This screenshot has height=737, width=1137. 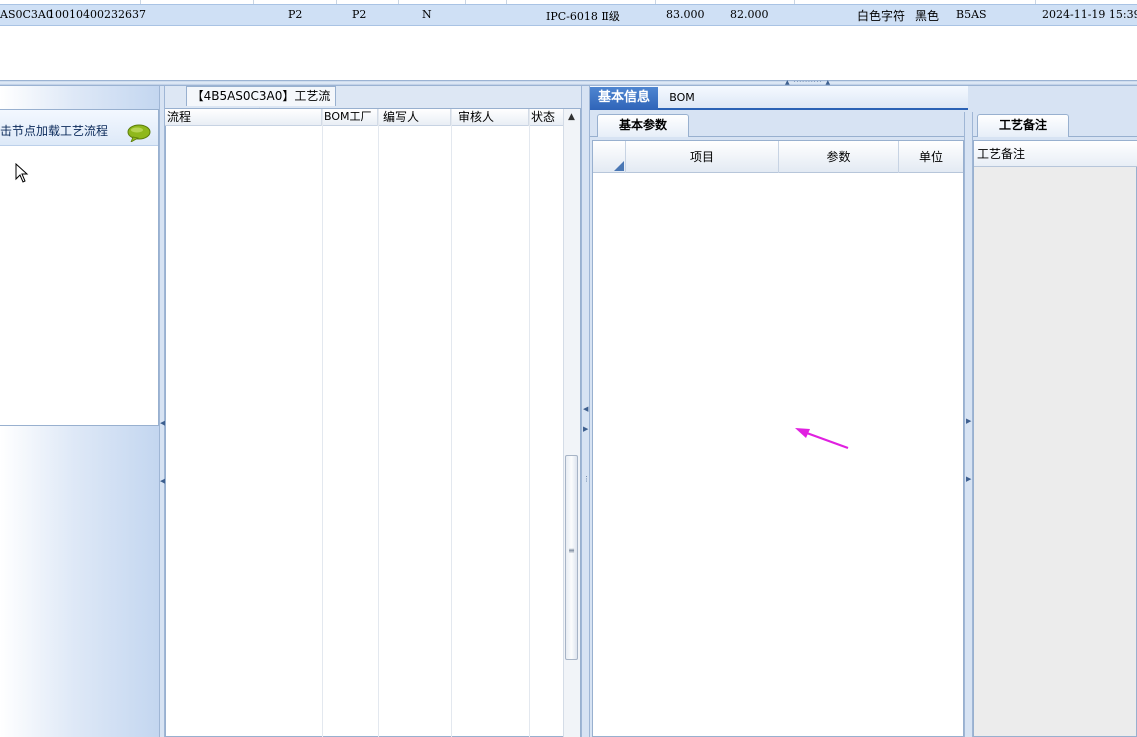 What do you see at coordinates (702, 157) in the screenshot?
I see `col-item: 项目` at bounding box center [702, 157].